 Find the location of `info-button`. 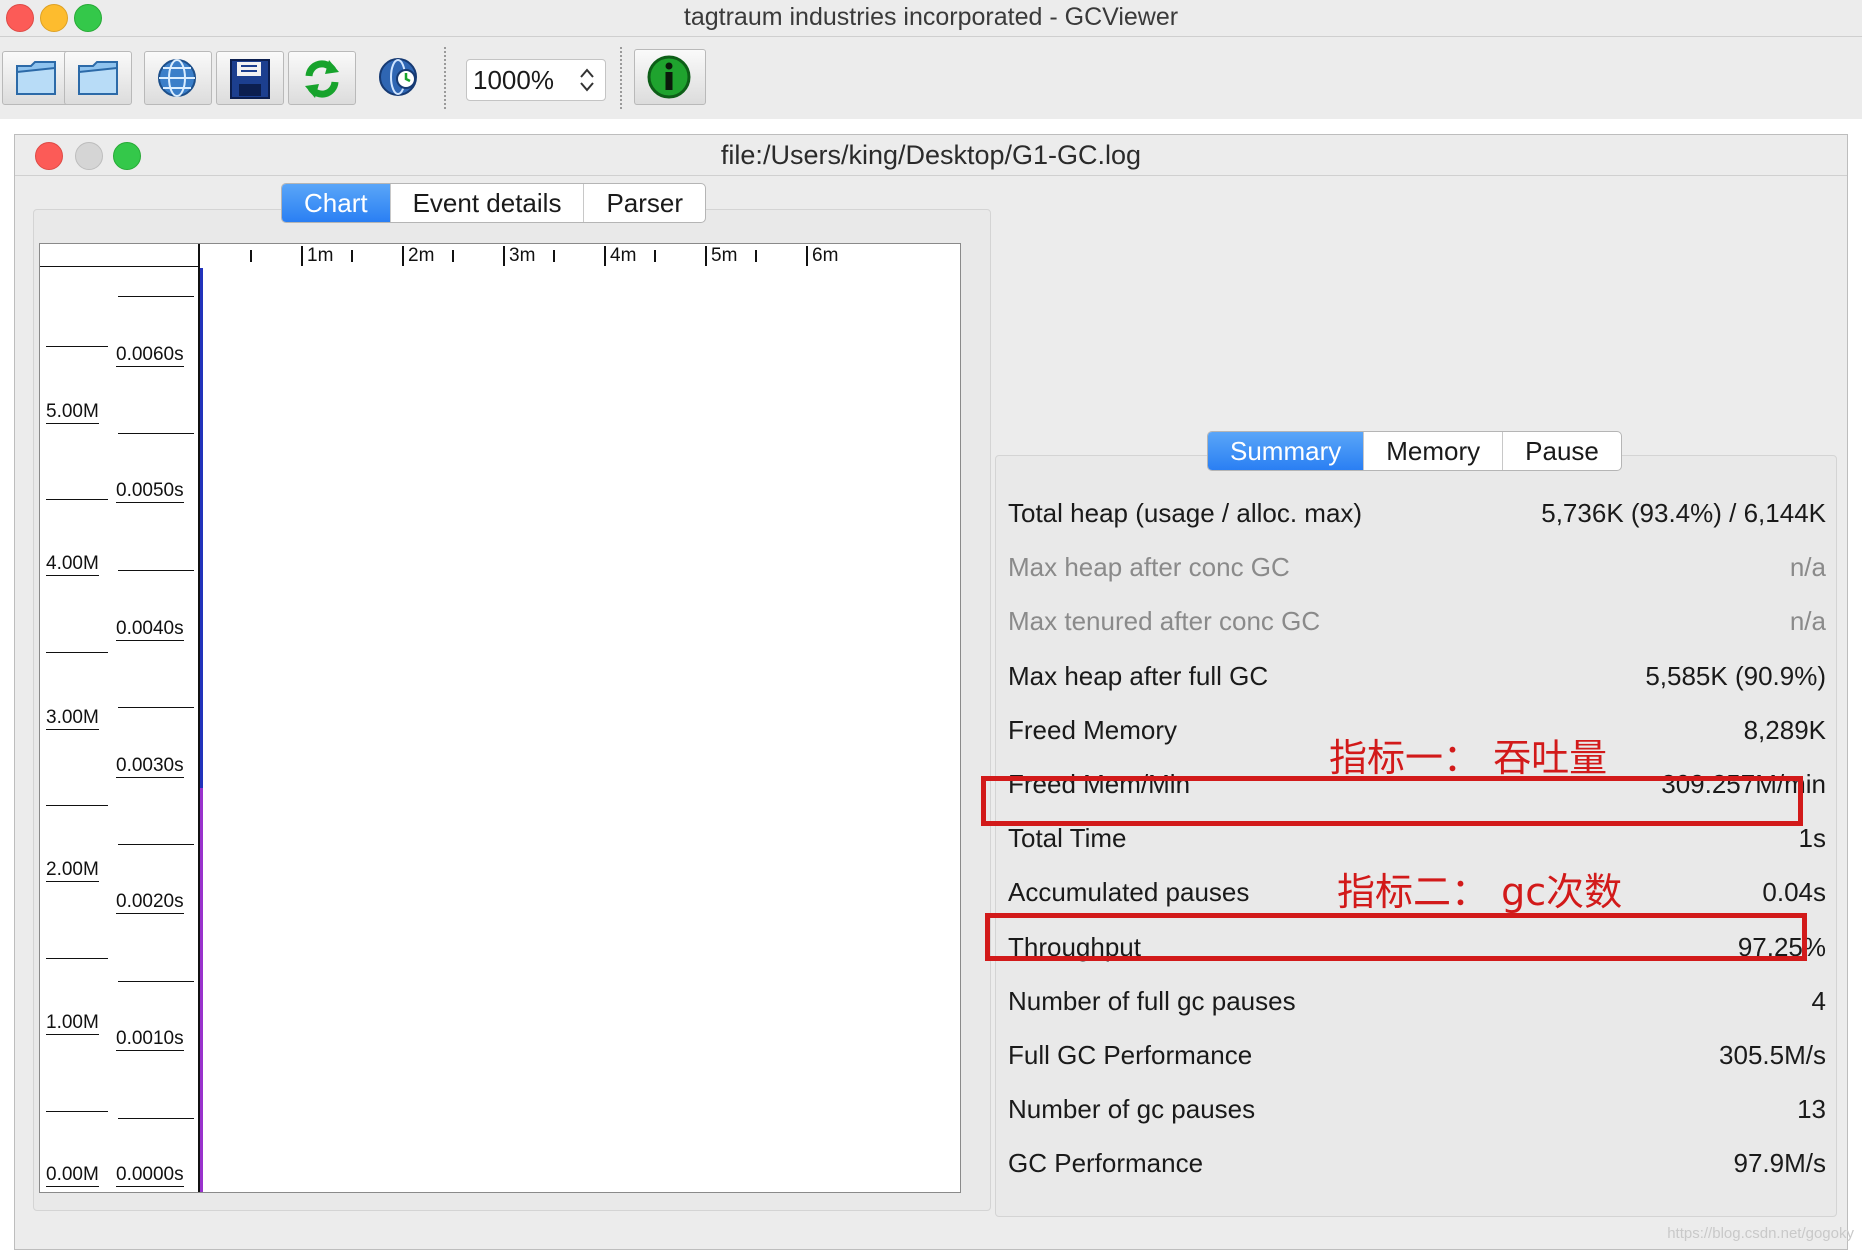

info-button is located at coordinates (670, 77).